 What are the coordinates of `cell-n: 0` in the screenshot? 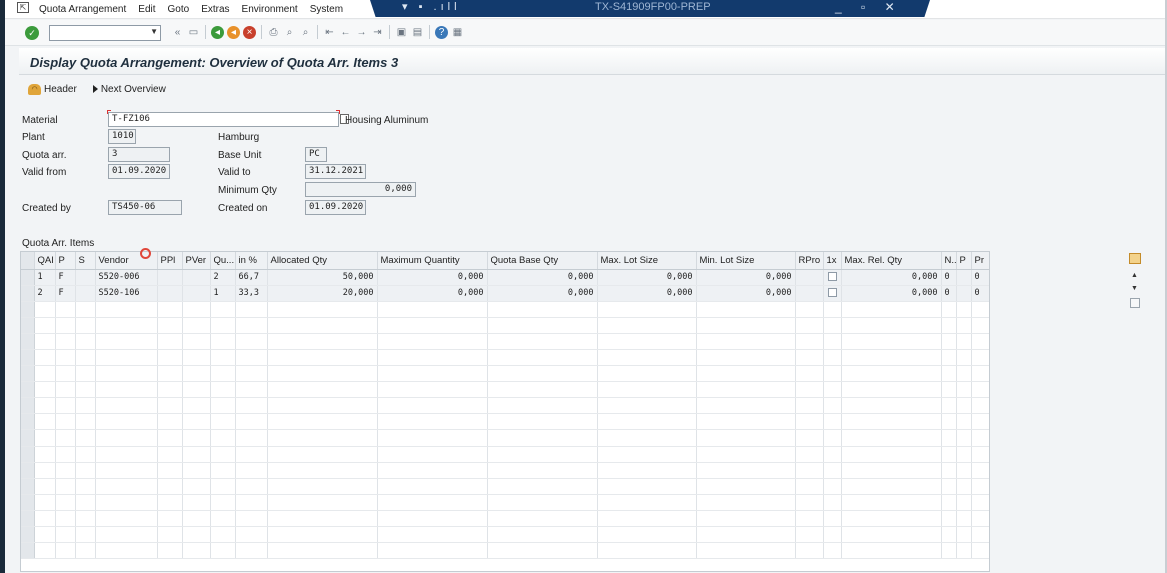 It's located at (949, 277).